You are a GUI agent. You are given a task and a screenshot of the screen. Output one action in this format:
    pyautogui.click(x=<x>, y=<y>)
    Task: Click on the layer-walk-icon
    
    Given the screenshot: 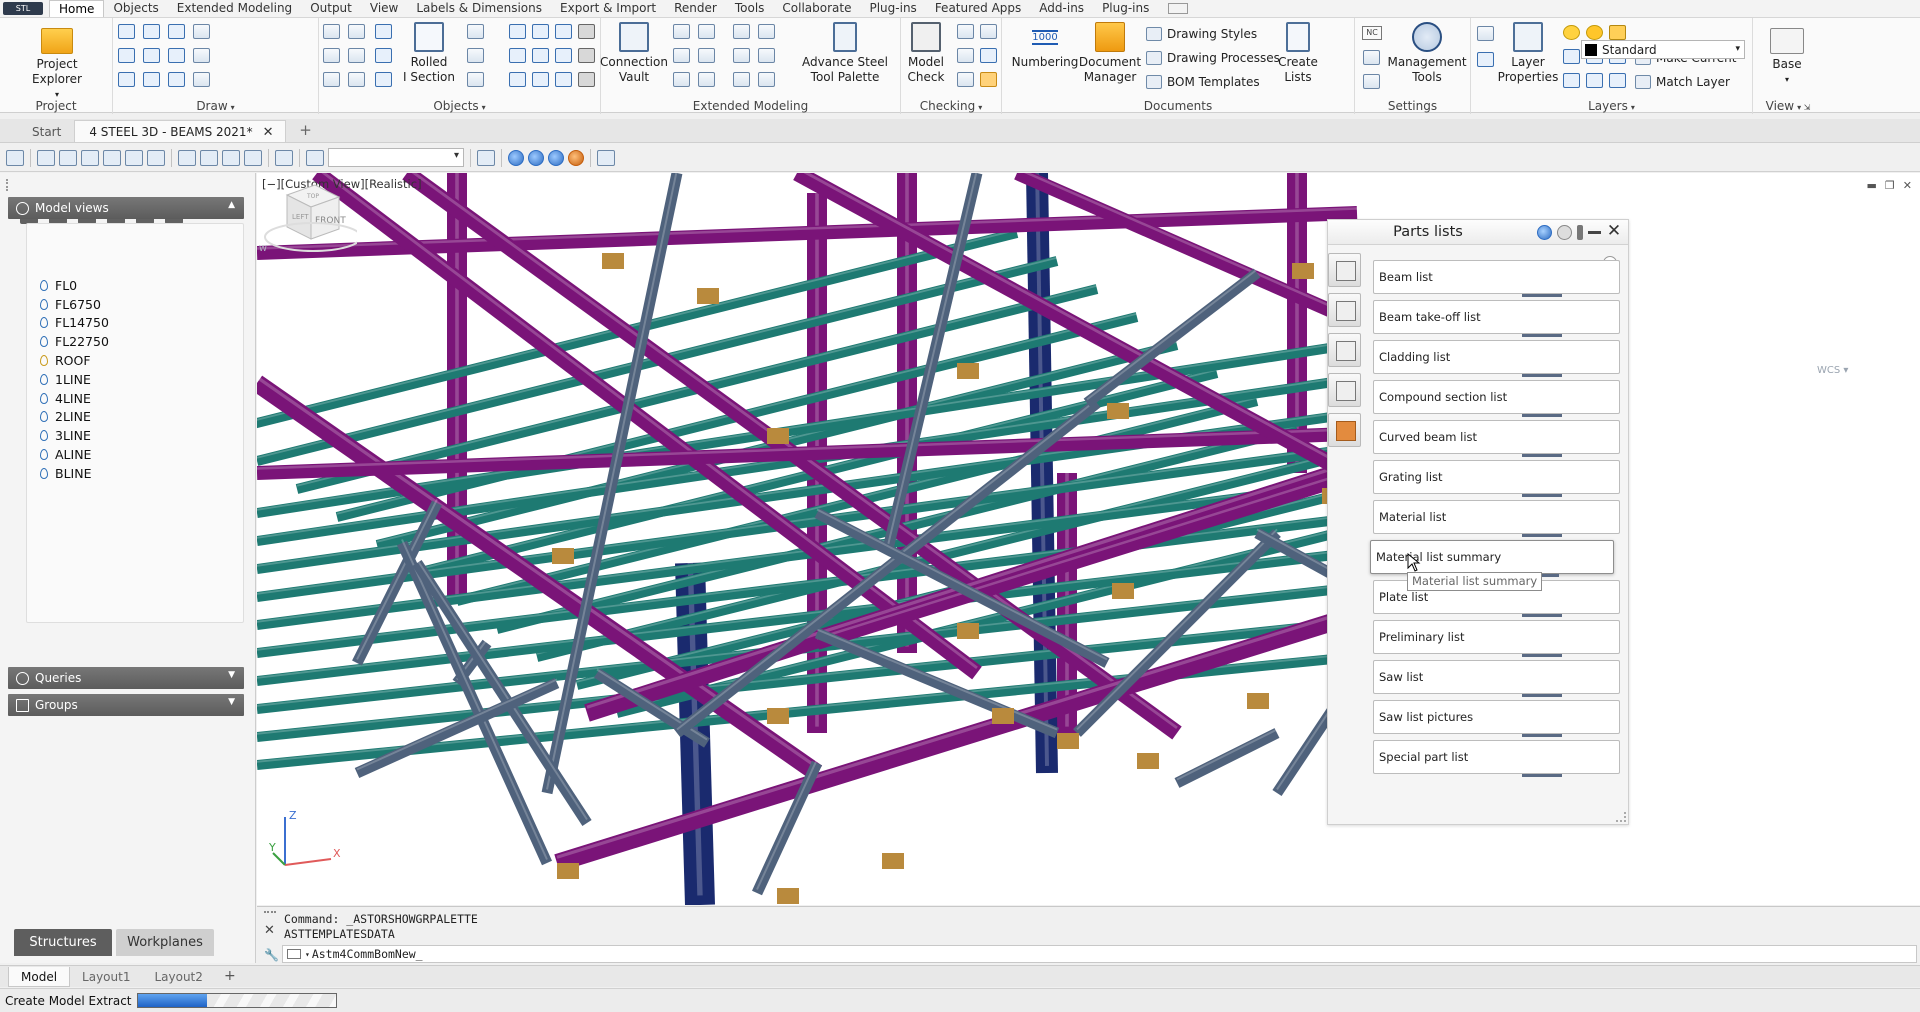 What is the action you would take?
    pyautogui.click(x=1594, y=80)
    